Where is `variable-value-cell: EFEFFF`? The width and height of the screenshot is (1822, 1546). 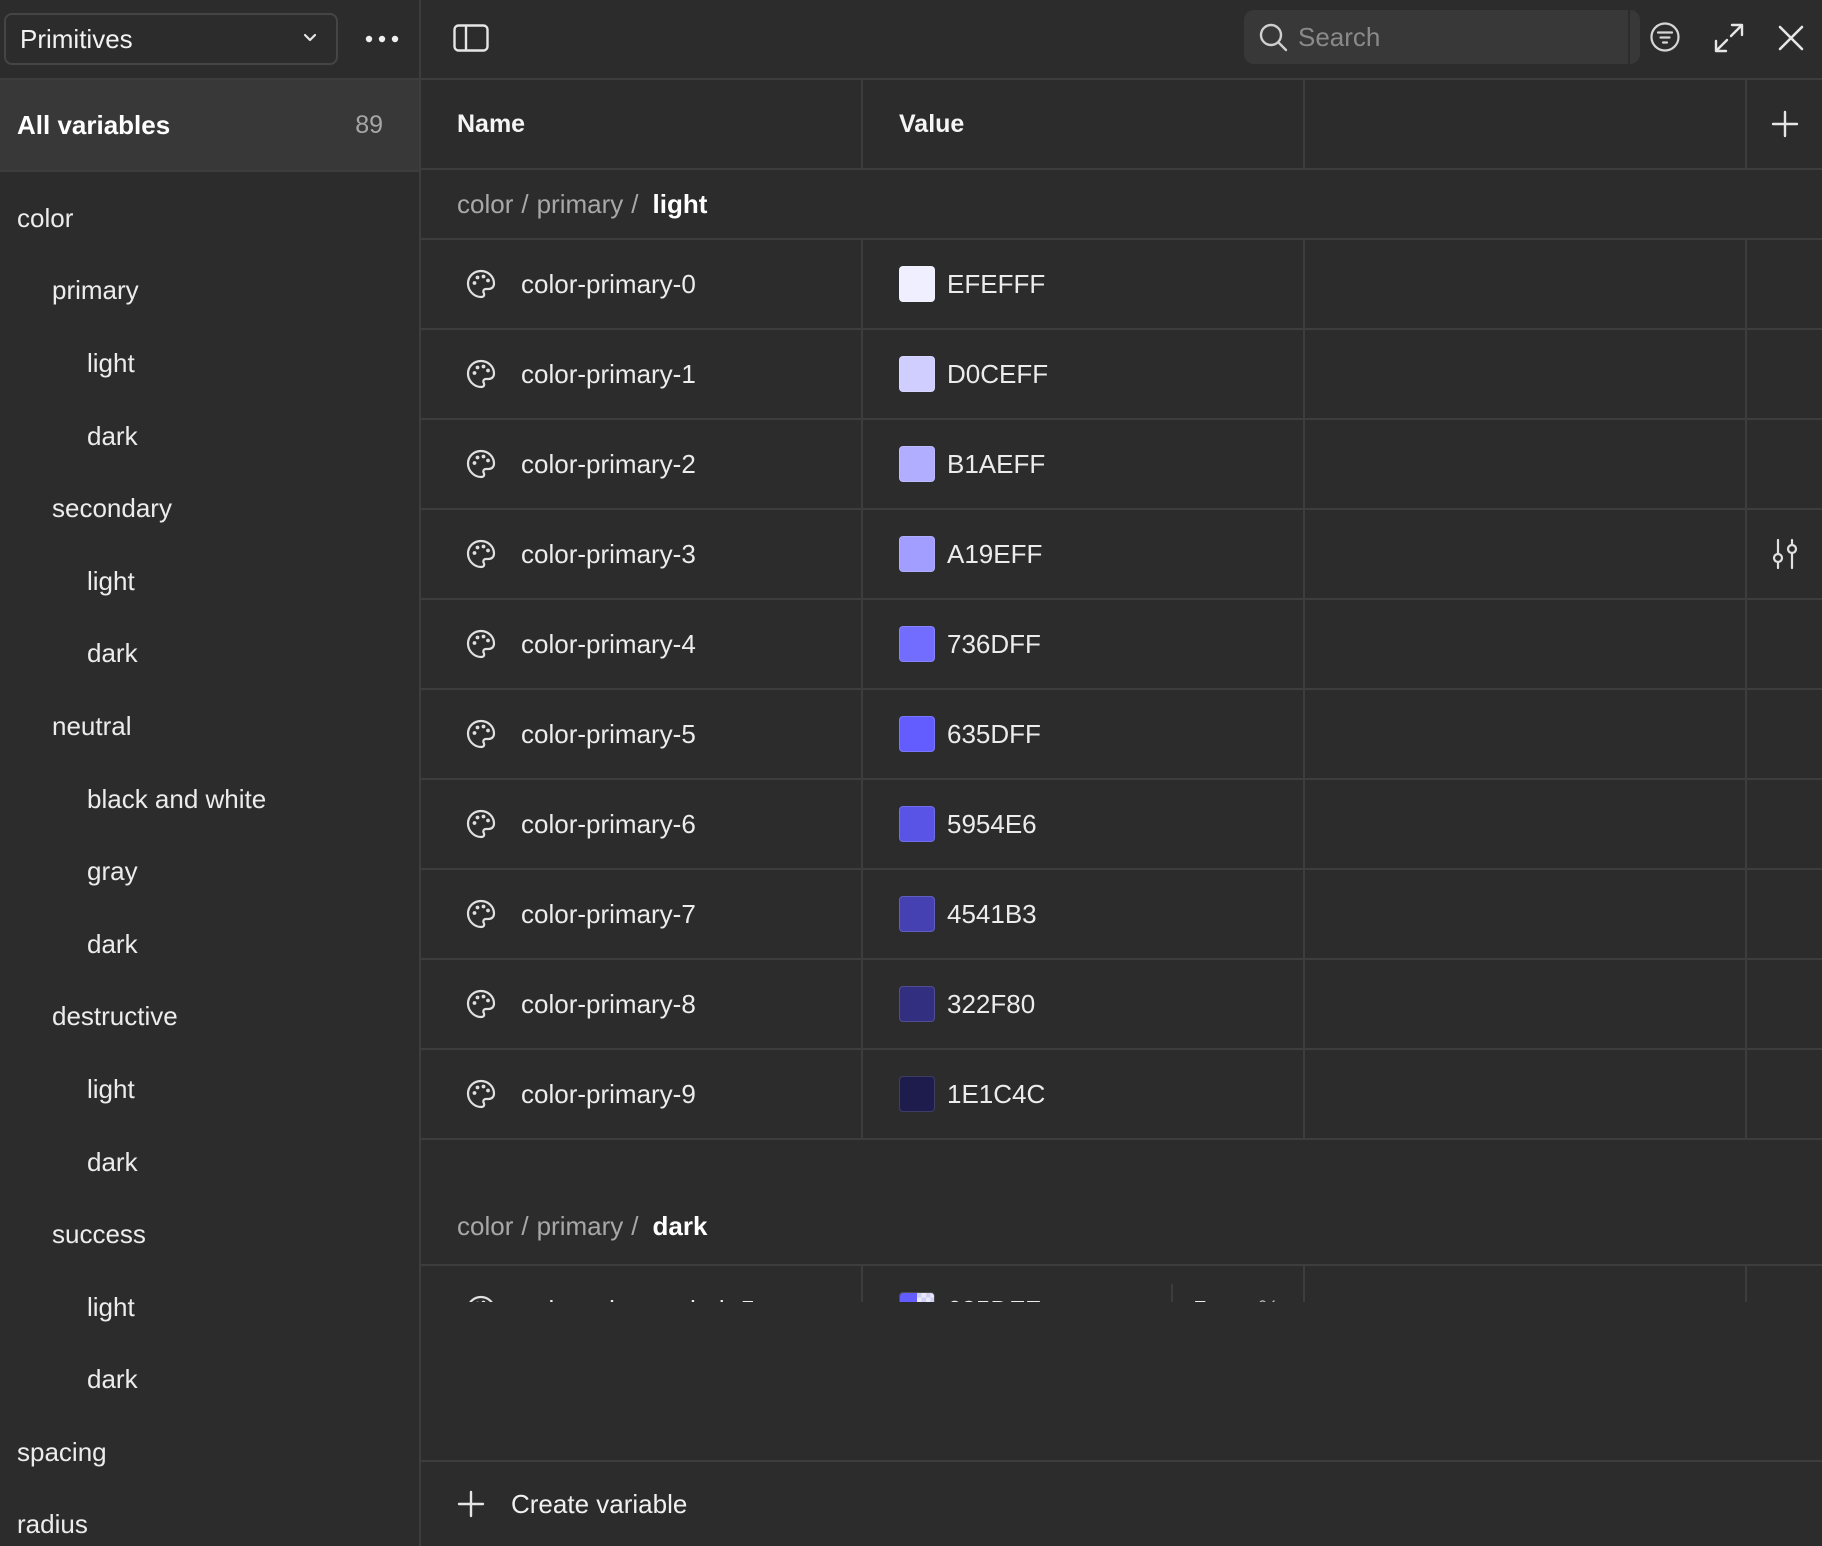
variable-value-cell: EFEFFF is located at coordinates (1084, 284).